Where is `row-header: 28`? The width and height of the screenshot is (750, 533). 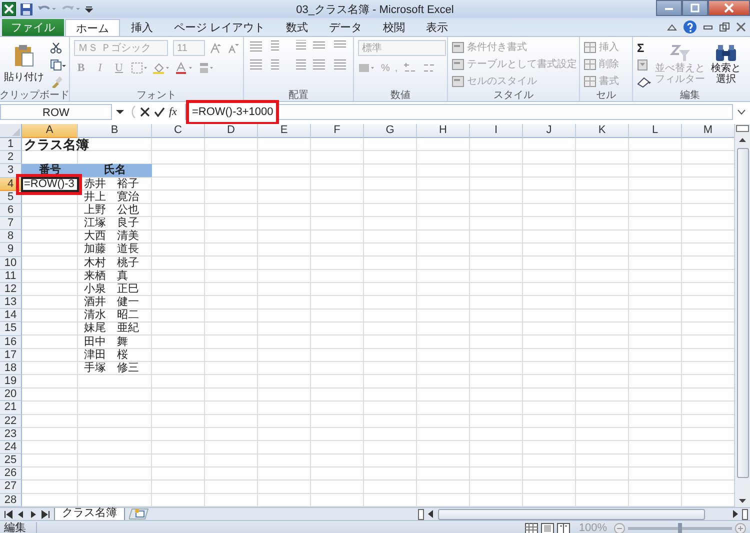 row-header: 28 is located at coordinates (11, 500).